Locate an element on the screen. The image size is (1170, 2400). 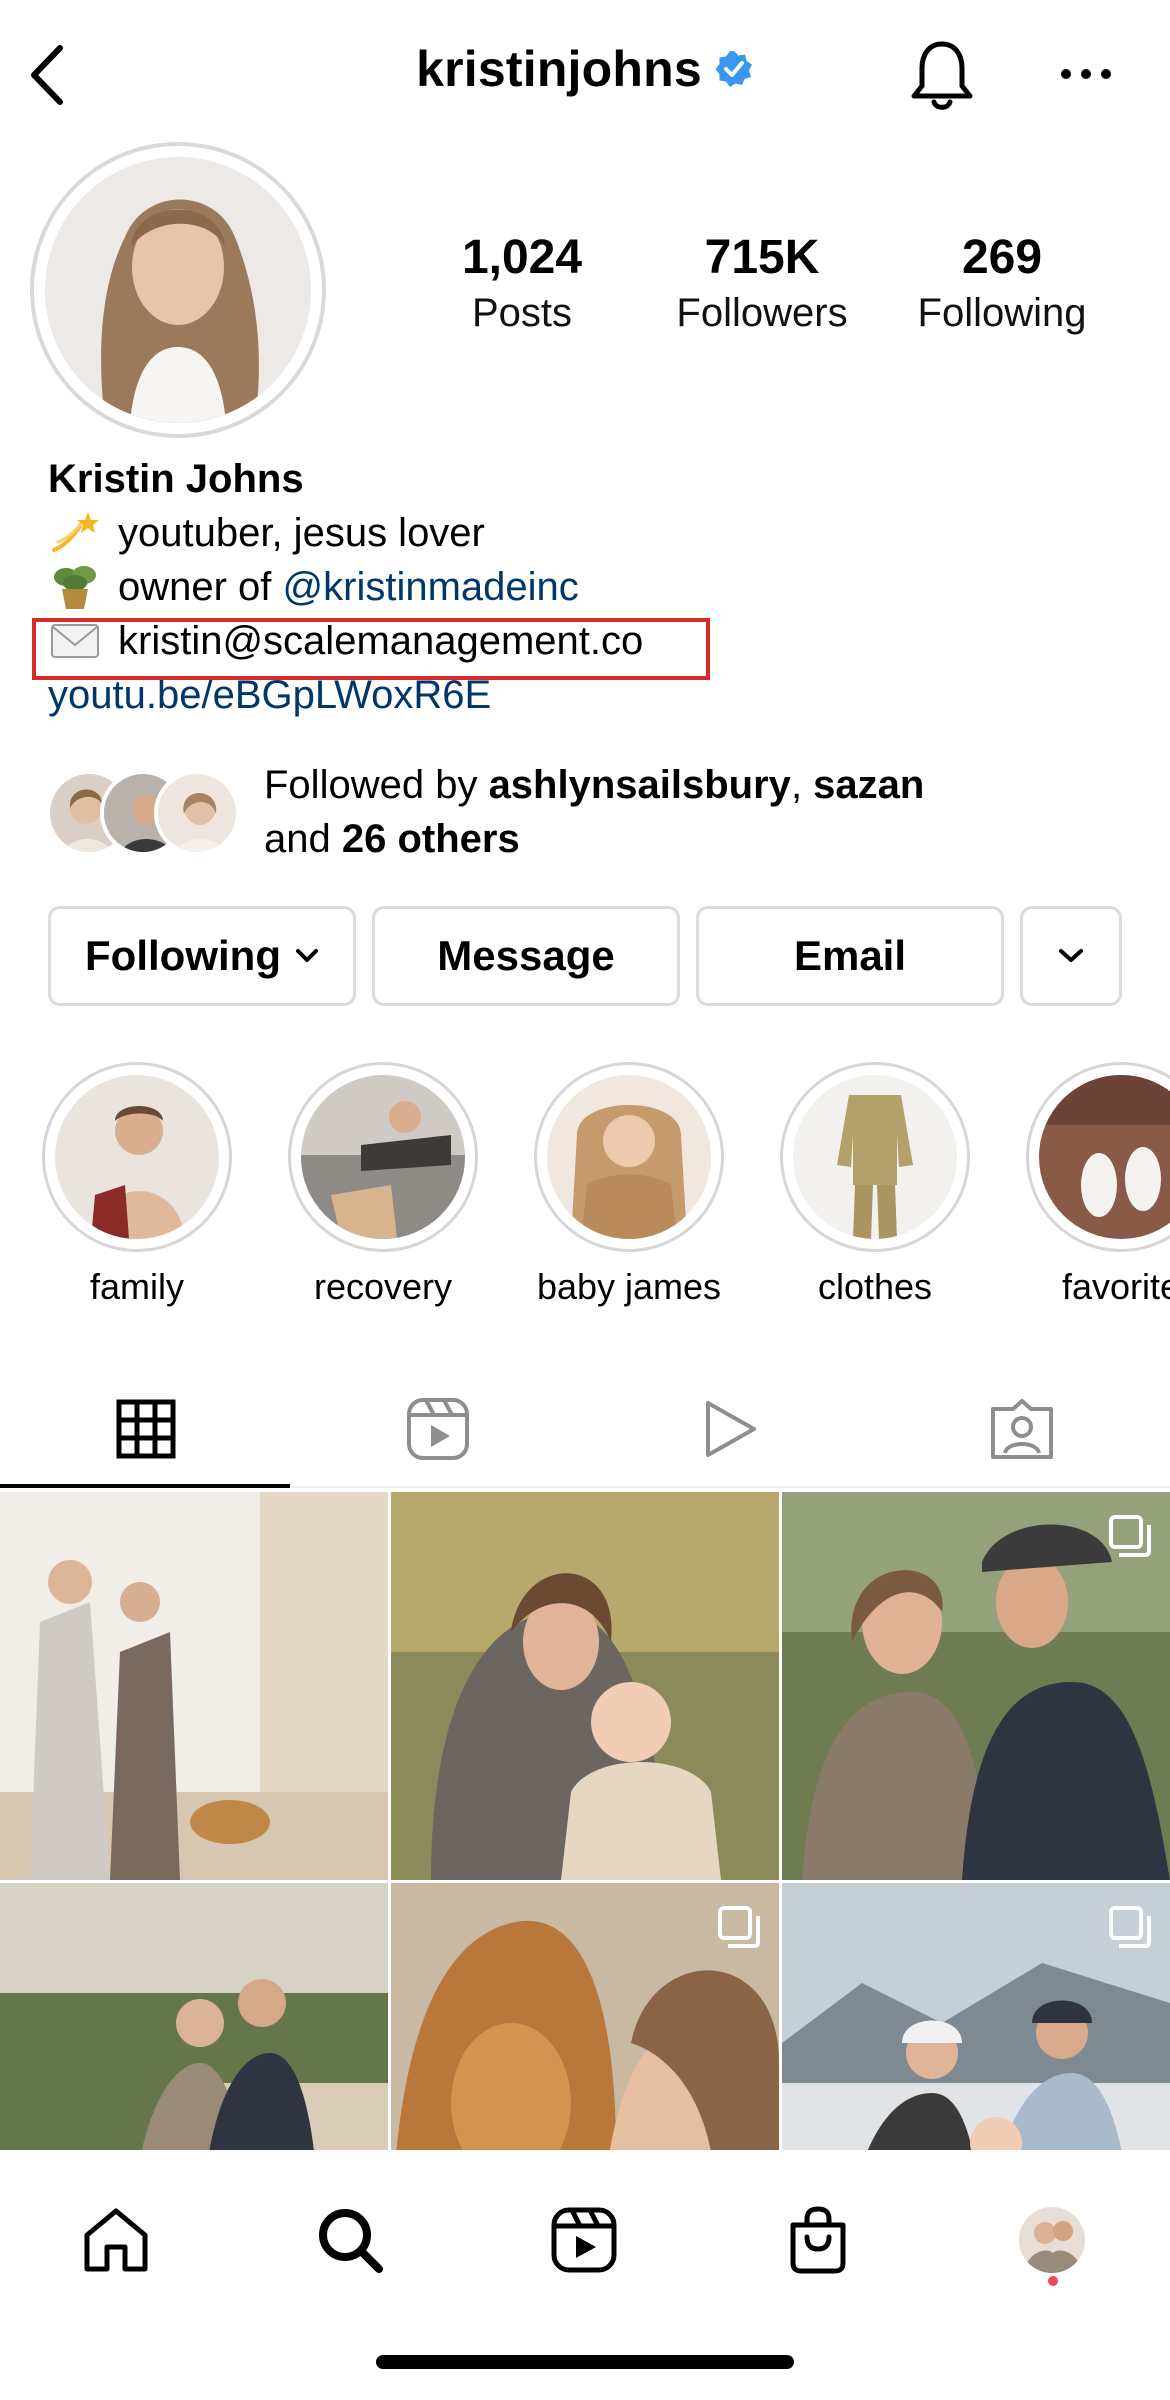
email-button-label: Email is located at coordinates (850, 955).